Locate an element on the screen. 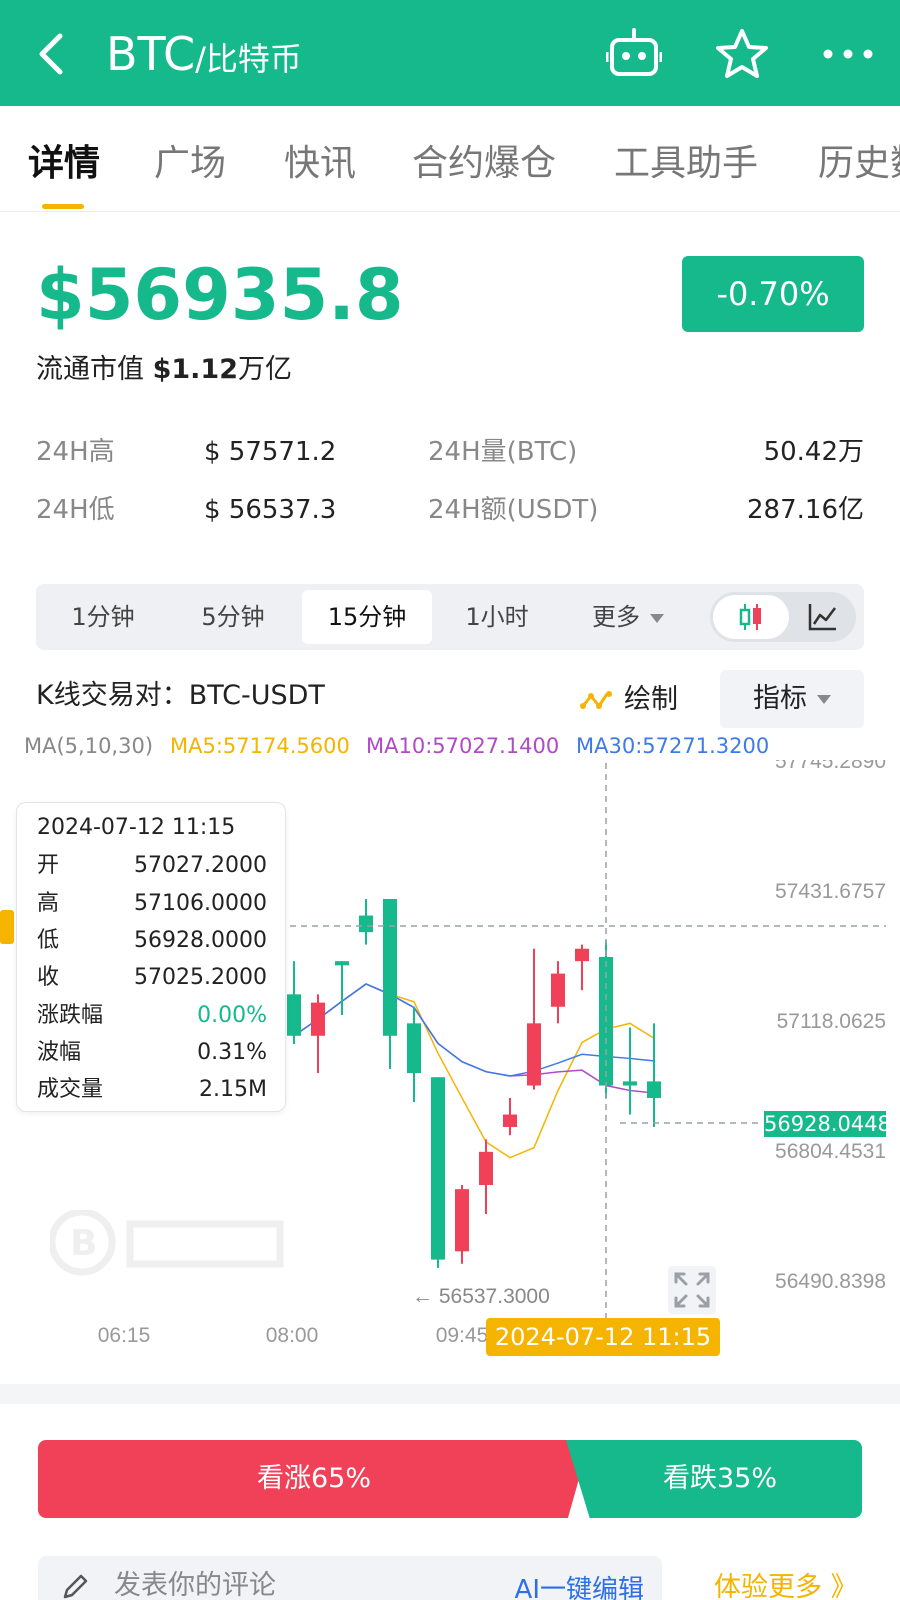 Image resolution: width=900 pixels, height=1600 pixels. market-cap-unit: 万亿 is located at coordinates (265, 369).